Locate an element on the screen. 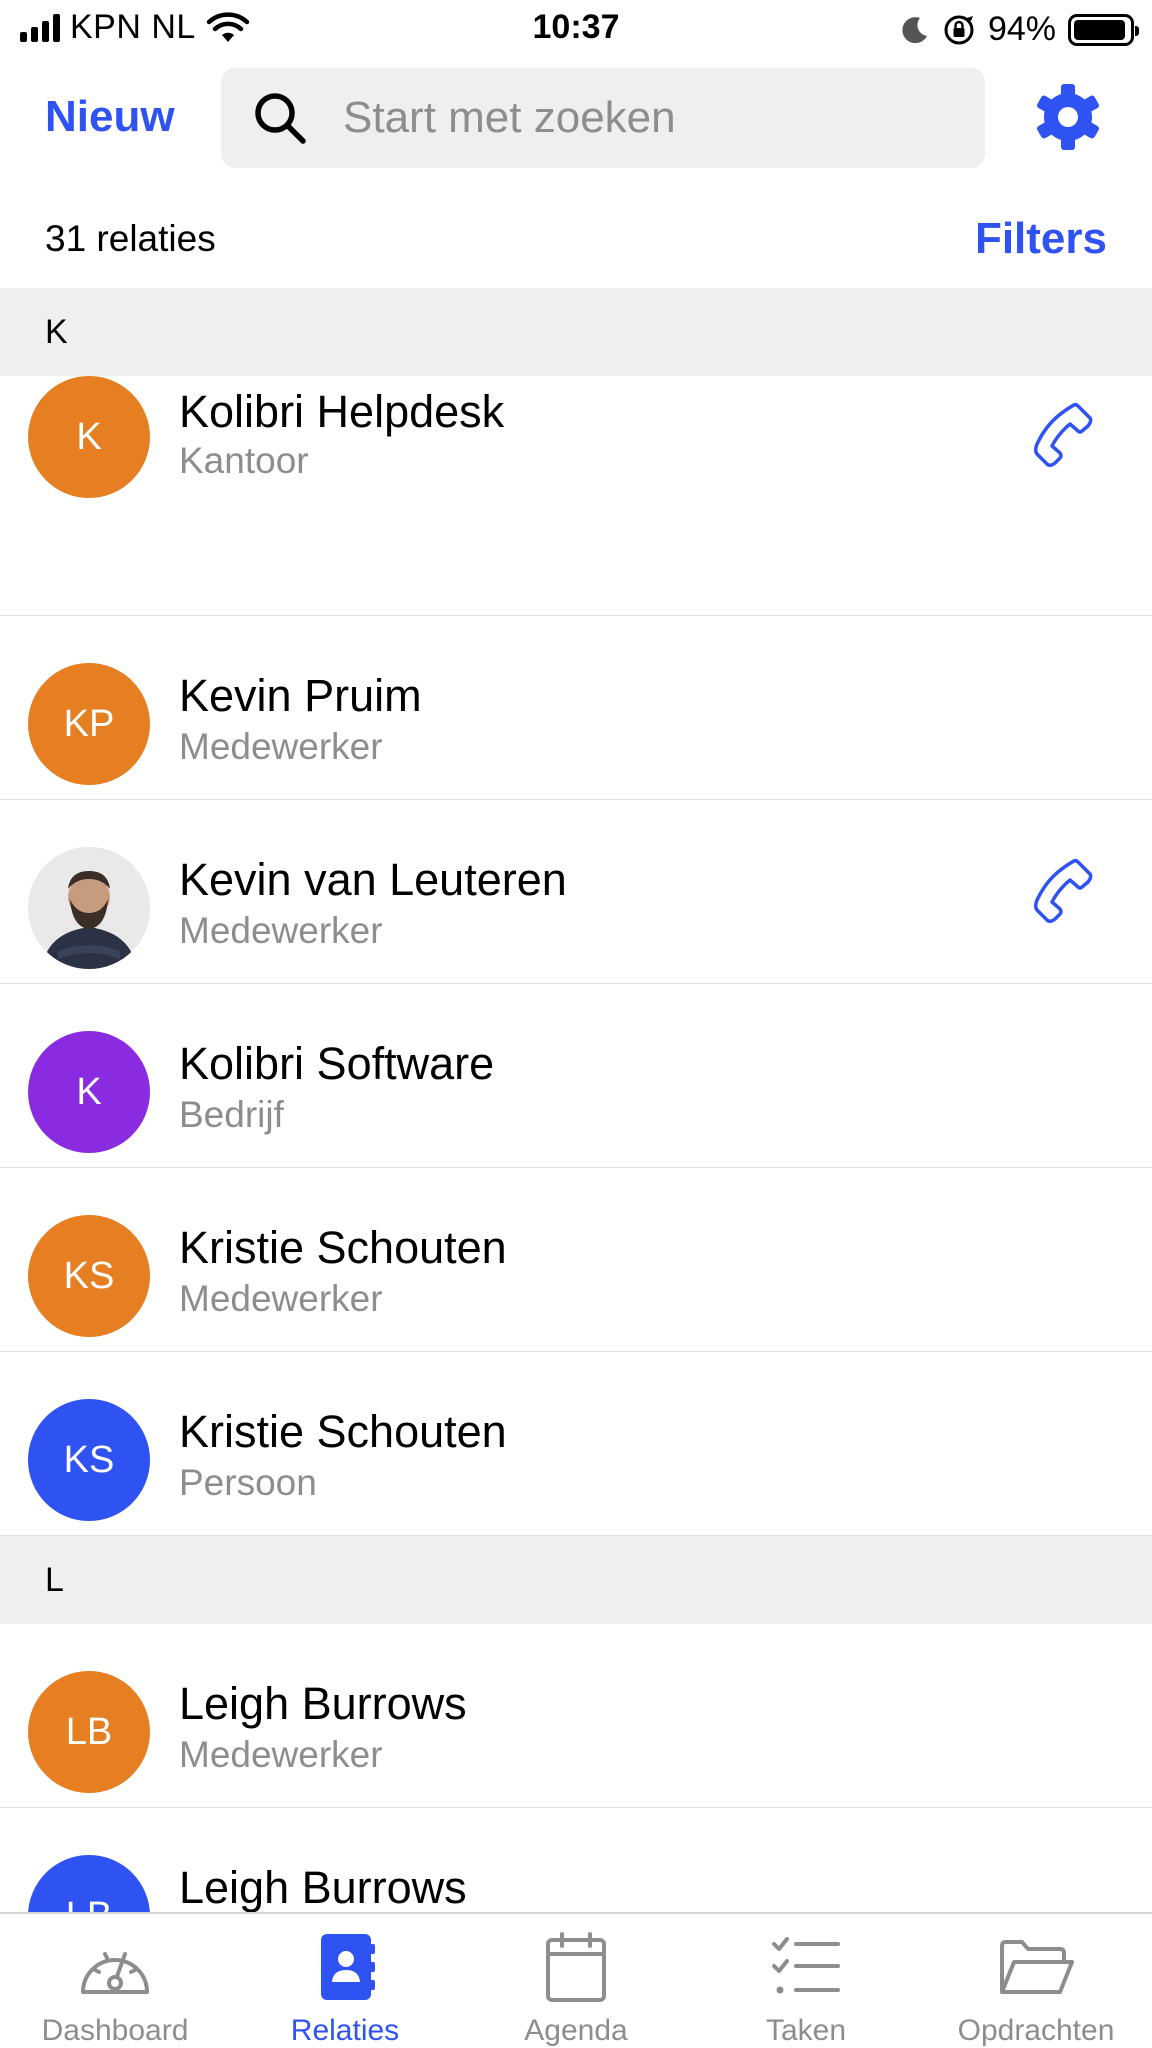 This screenshot has height=2048, width=1152. battery-icon is located at coordinates (1103, 29).